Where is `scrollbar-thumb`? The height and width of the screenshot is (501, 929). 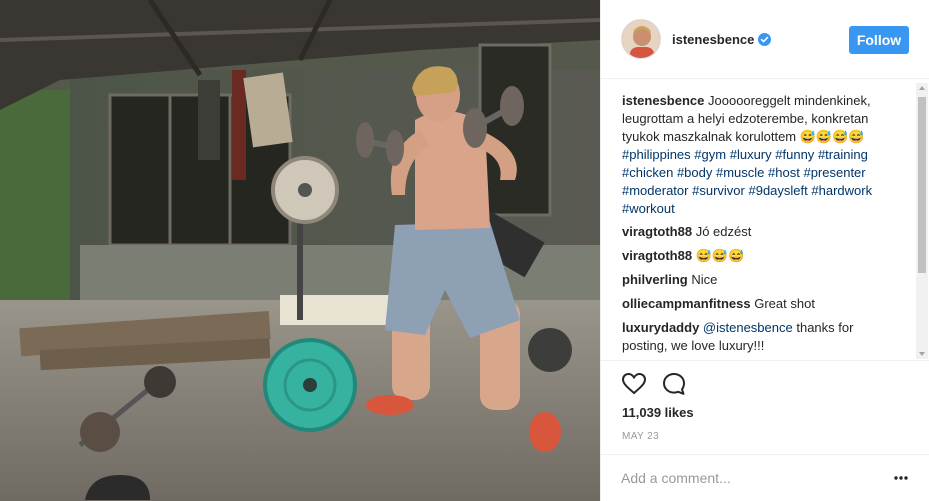
scrollbar-thumb is located at coordinates (922, 185).